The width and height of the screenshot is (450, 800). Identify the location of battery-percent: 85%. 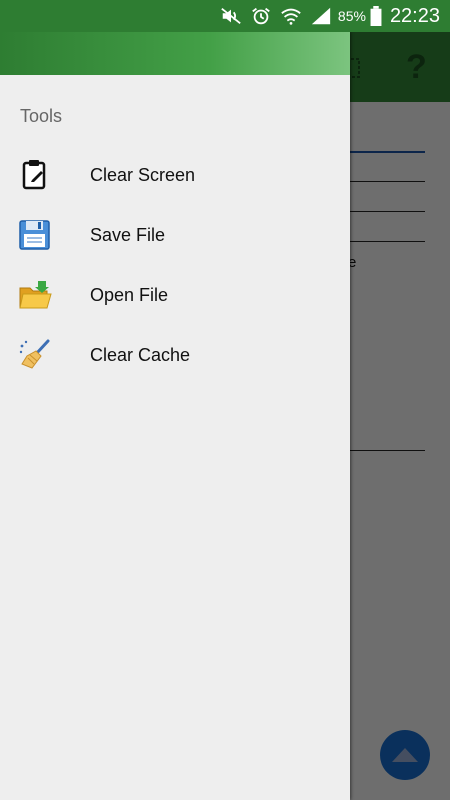
(351, 16).